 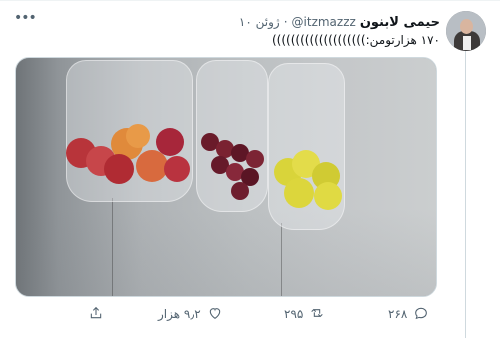 I want to click on peach, so click(x=138, y=136).